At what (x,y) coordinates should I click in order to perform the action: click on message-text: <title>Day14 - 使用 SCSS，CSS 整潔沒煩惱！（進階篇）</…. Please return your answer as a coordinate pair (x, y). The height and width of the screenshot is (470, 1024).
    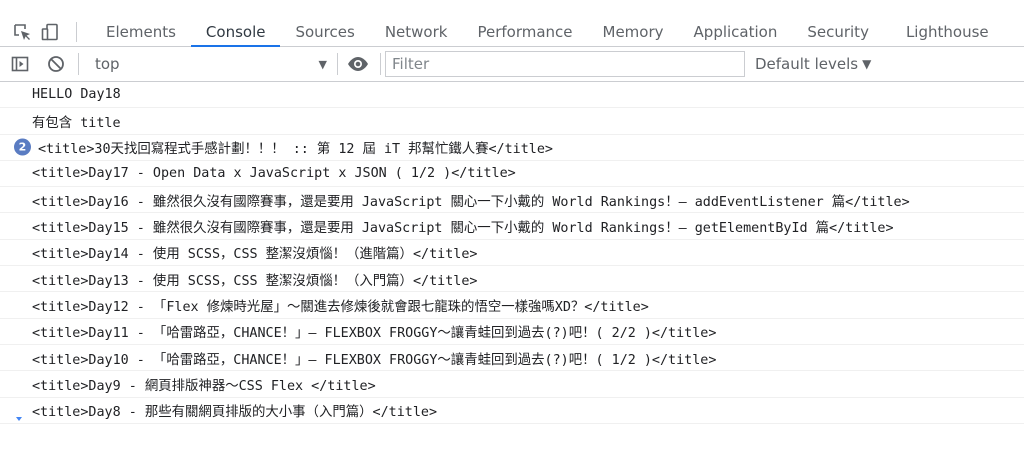
    Looking at the image, I should click on (255, 255).